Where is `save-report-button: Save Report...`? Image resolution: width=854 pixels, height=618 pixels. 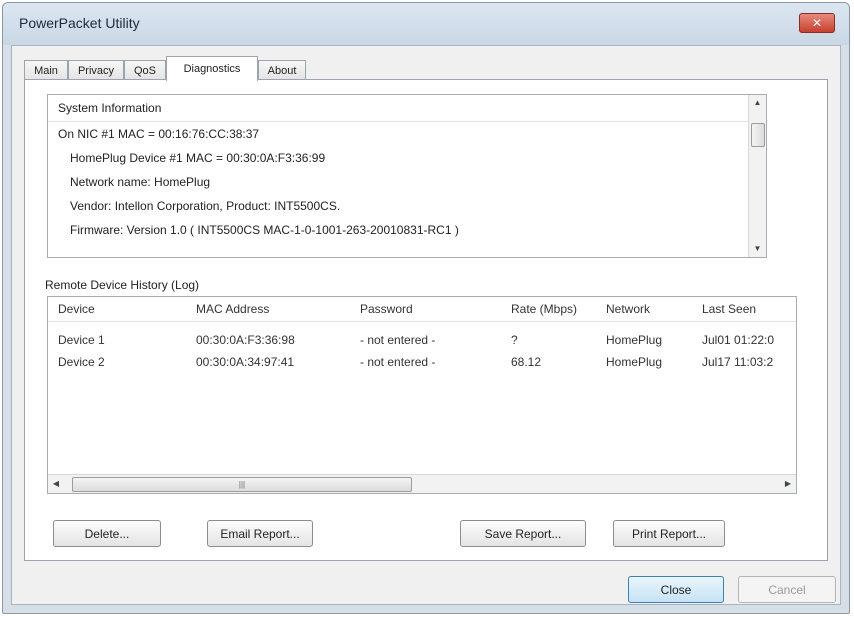
save-report-button: Save Report... is located at coordinates (523, 533).